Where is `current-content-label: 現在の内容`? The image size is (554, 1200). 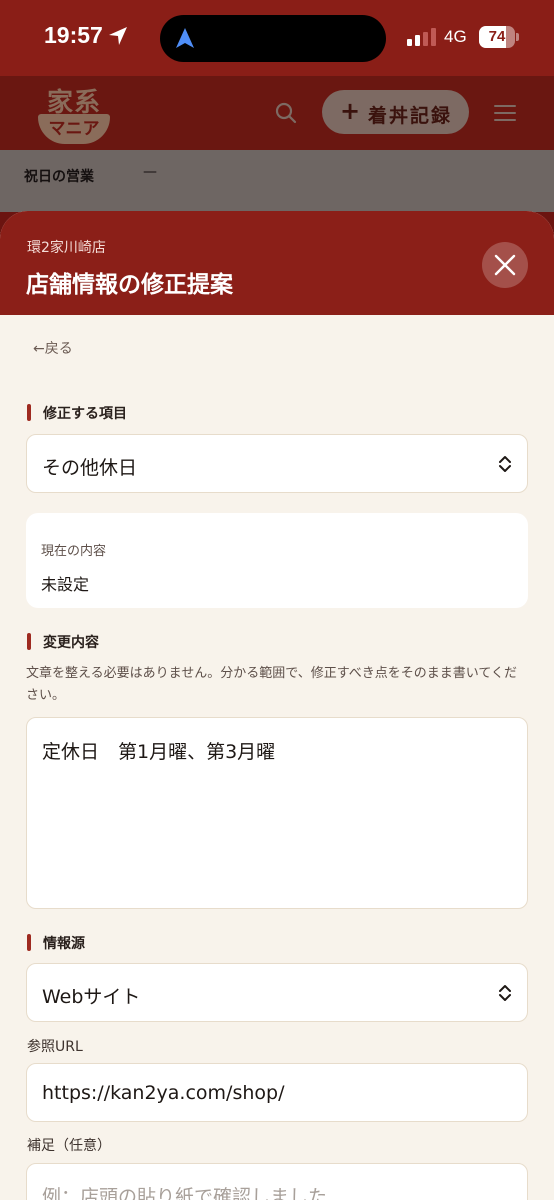 current-content-label: 現在の内容 is located at coordinates (74, 551).